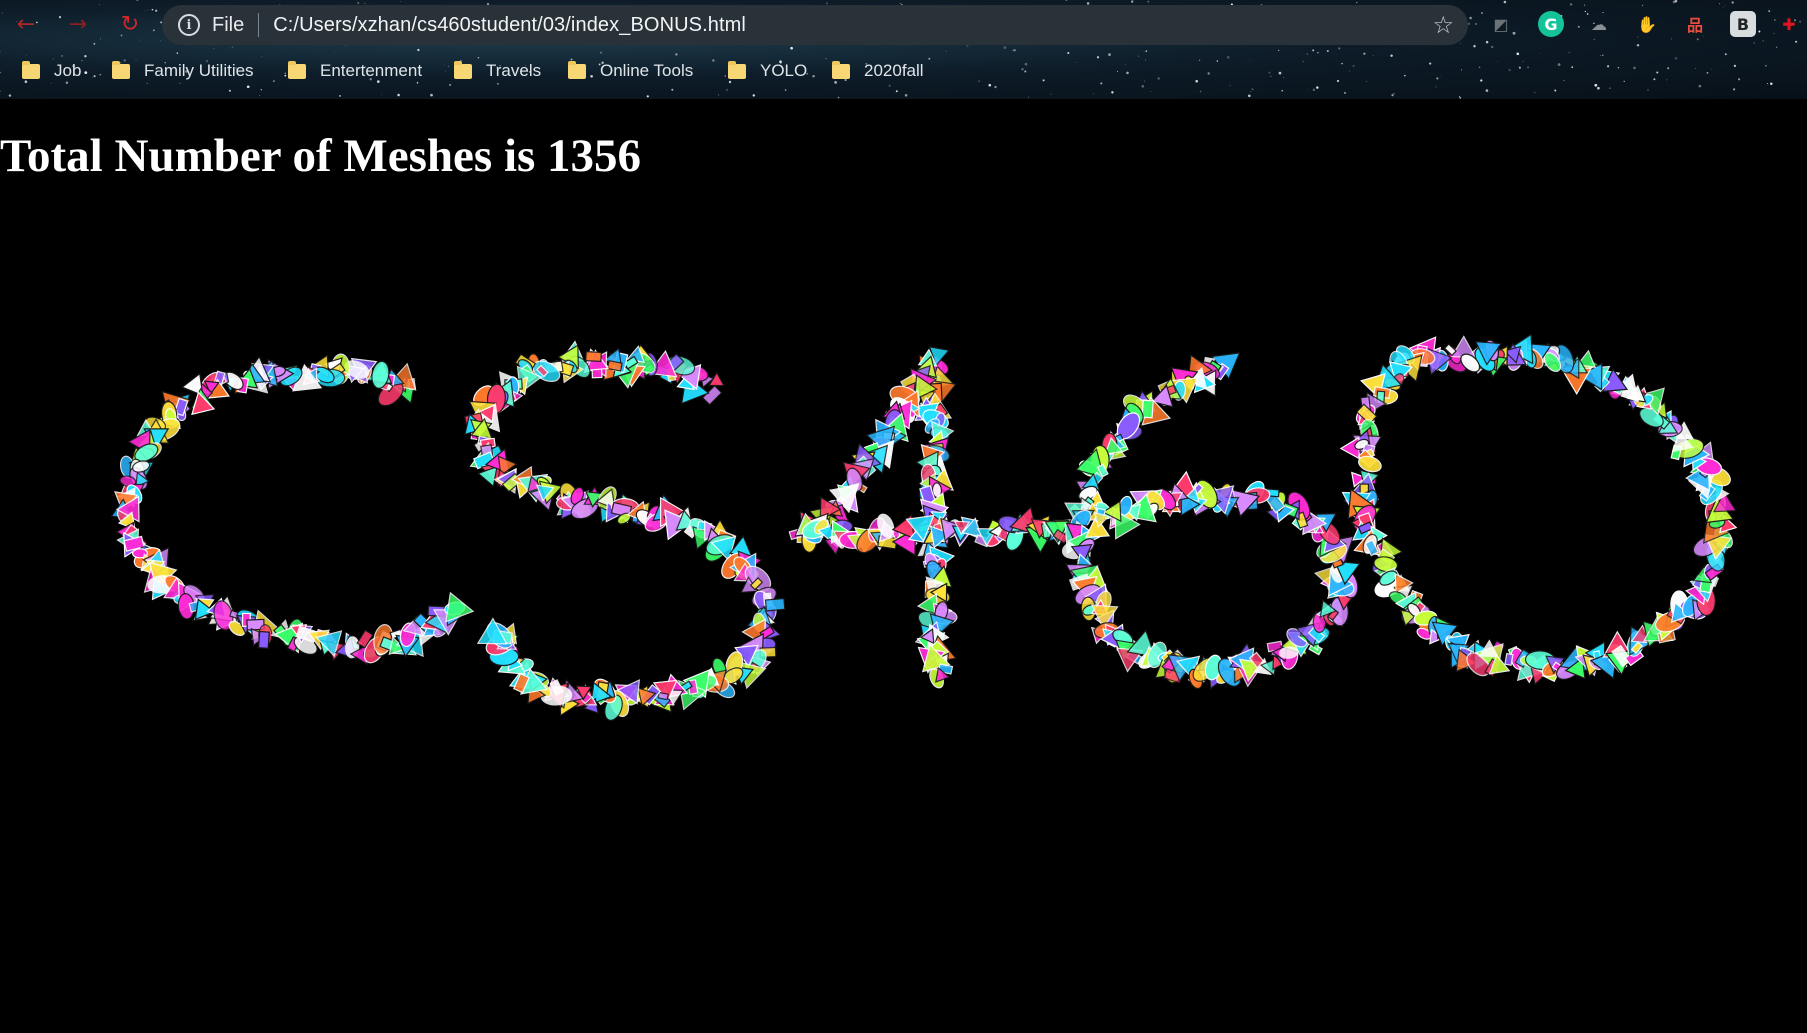 This screenshot has width=1807, height=1033. I want to click on forward-arrow-icon: →, so click(78, 24).